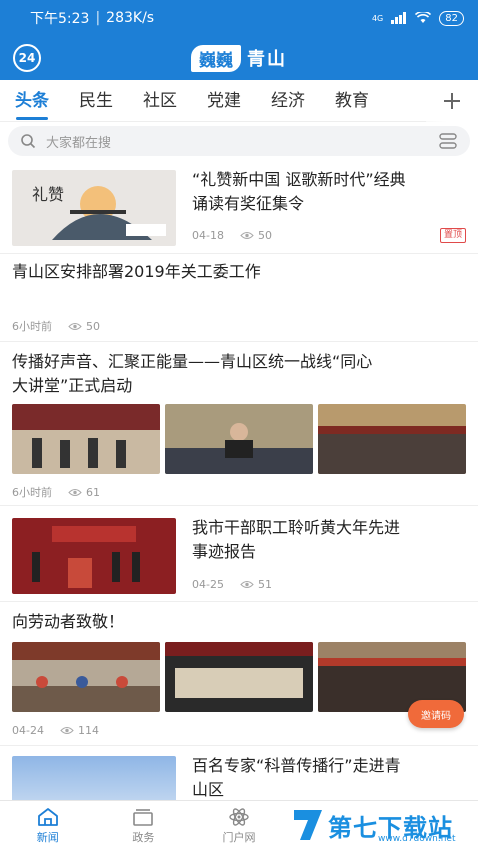 Image resolution: width=478 pixels, height=850 pixels. What do you see at coordinates (216, 58) in the screenshot?
I see `logo-brand: 巍巍` at bounding box center [216, 58].